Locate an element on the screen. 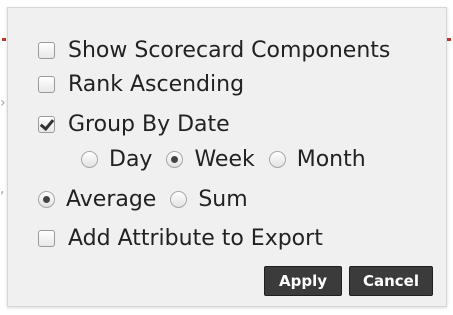 The height and width of the screenshot is (315, 453). rank-ascending-option: Rank Ascending is located at coordinates (141, 84).